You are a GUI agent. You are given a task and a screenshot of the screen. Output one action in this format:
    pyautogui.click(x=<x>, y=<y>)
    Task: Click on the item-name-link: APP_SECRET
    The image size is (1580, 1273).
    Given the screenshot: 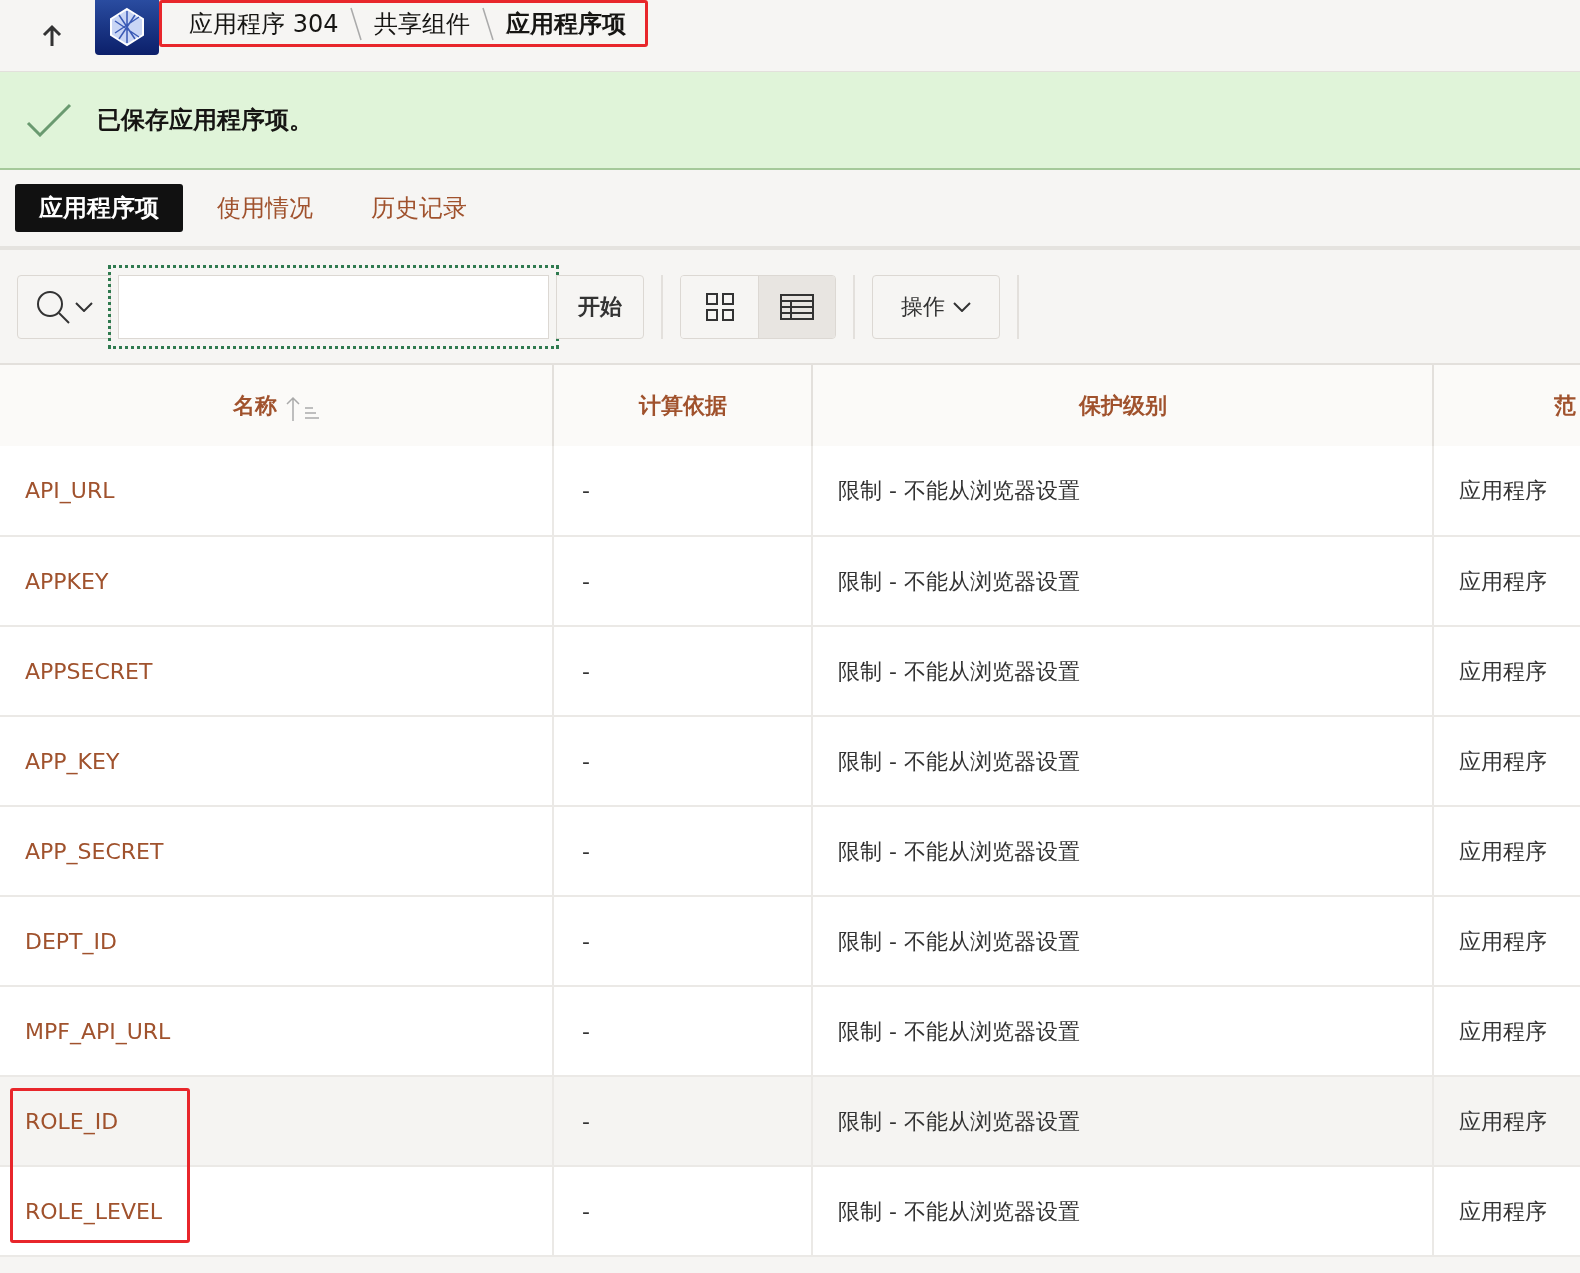 What is the action you would take?
    pyautogui.click(x=94, y=851)
    